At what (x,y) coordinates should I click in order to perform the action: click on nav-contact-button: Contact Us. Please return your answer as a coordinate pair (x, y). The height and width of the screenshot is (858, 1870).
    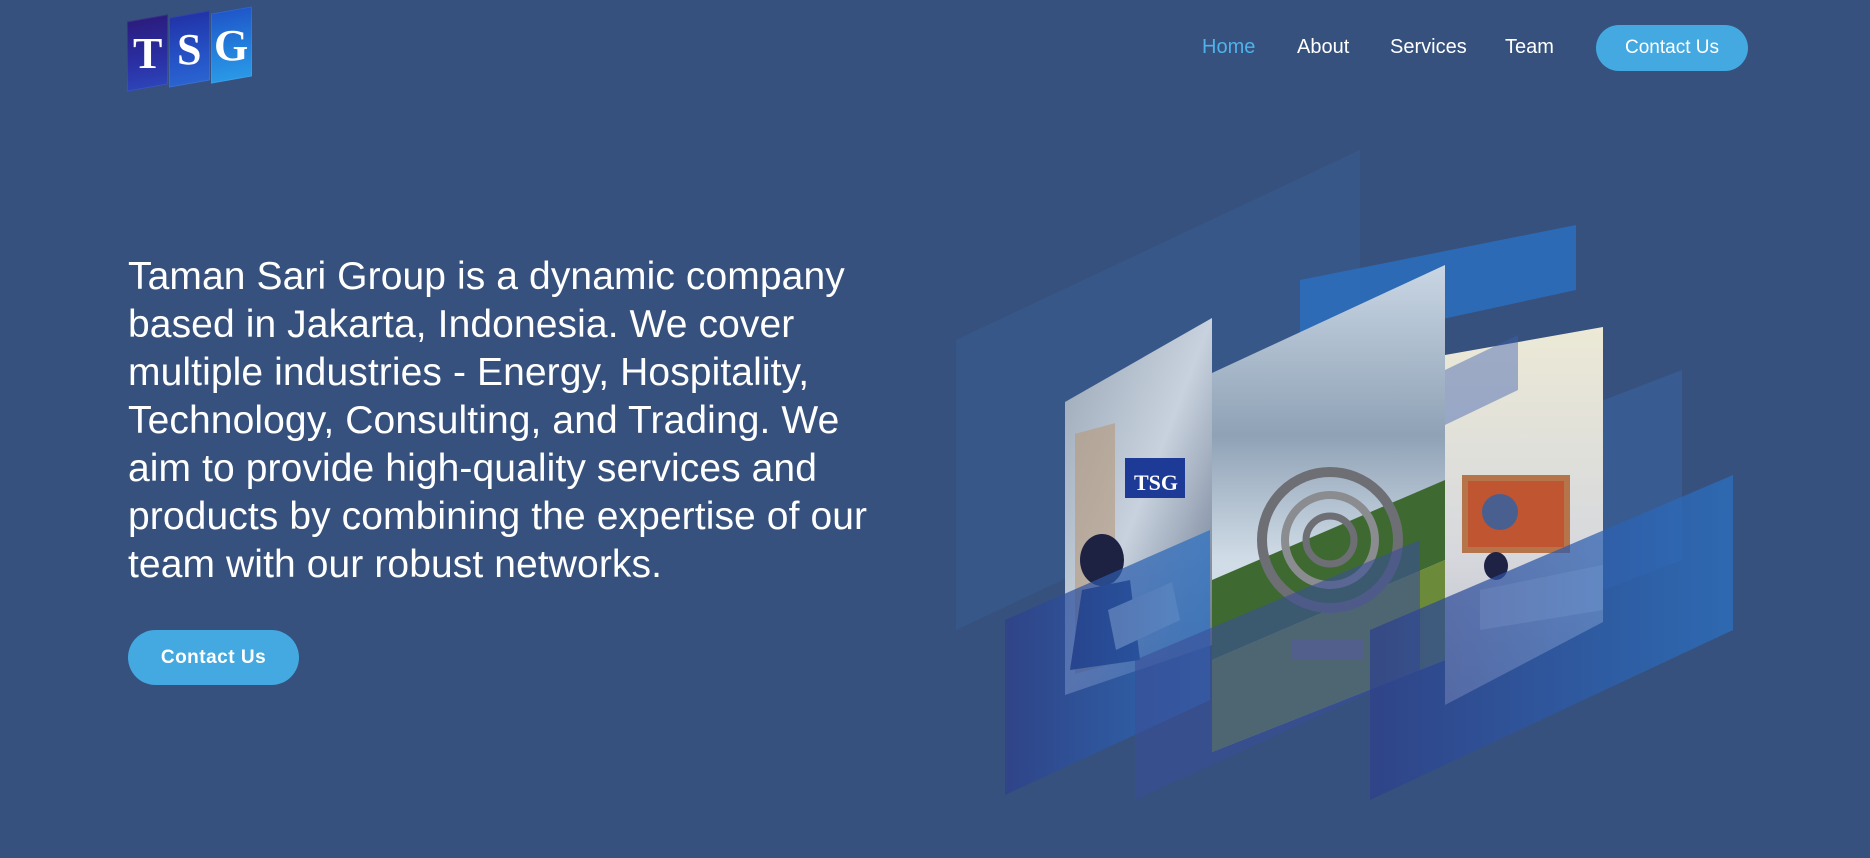
    Looking at the image, I should click on (1672, 48).